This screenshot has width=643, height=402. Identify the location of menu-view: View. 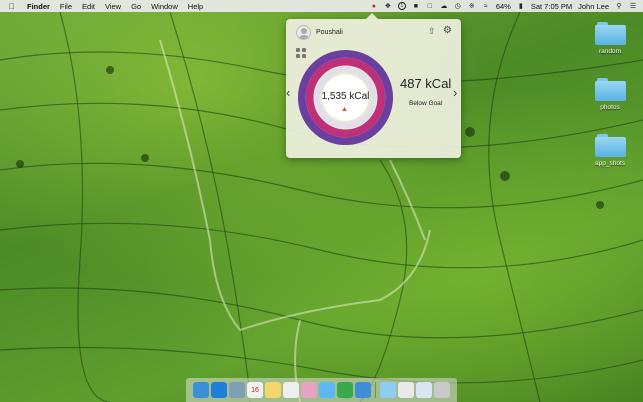
(113, 6).